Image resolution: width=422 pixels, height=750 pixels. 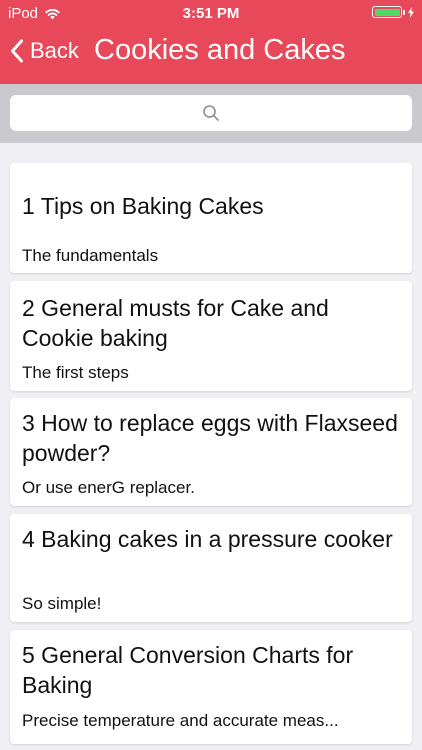 I want to click on nav-bar: Back Cookies and Cakes, so click(x=211, y=54).